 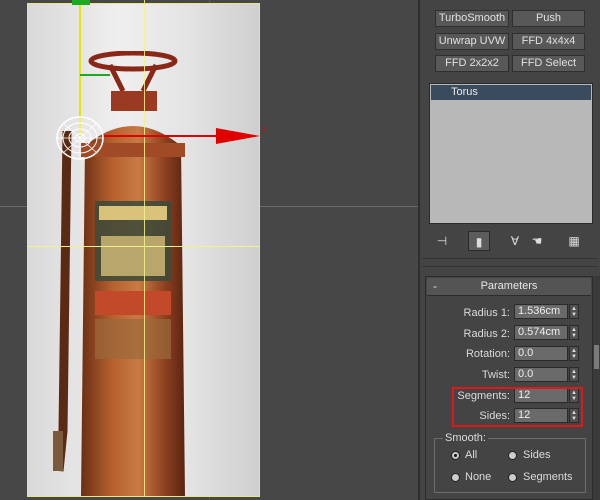 I want to click on unwrap-uvw-button: Unwrap UVW, so click(x=472, y=41).